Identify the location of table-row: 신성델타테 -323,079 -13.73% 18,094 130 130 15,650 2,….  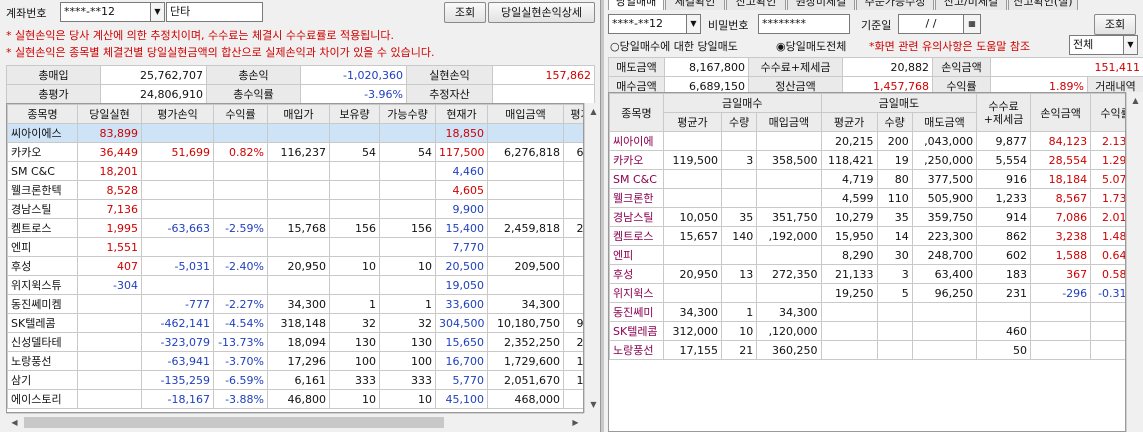
(295, 342).